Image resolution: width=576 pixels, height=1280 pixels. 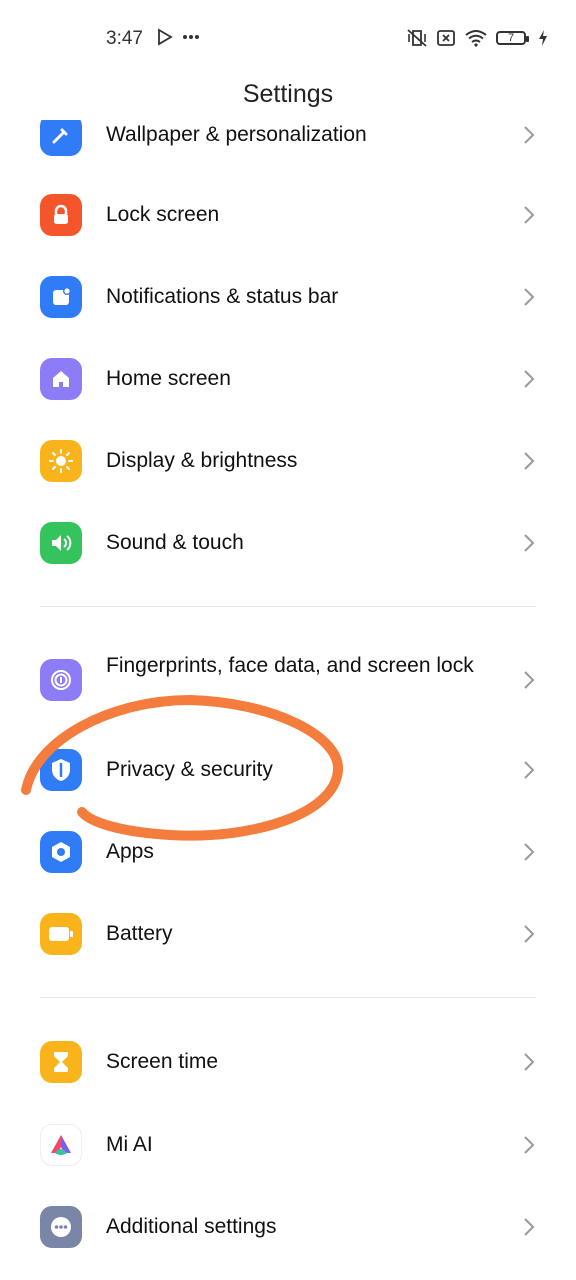 What do you see at coordinates (61, 1062) in the screenshot?
I see `hourglass-icon` at bounding box center [61, 1062].